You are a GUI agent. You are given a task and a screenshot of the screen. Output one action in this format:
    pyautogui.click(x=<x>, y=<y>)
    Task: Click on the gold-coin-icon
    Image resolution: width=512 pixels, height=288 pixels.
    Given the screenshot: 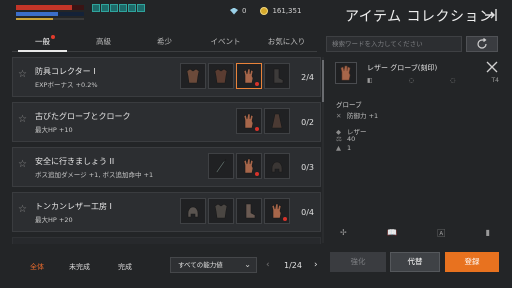 What is the action you would take?
    pyautogui.click(x=264, y=11)
    